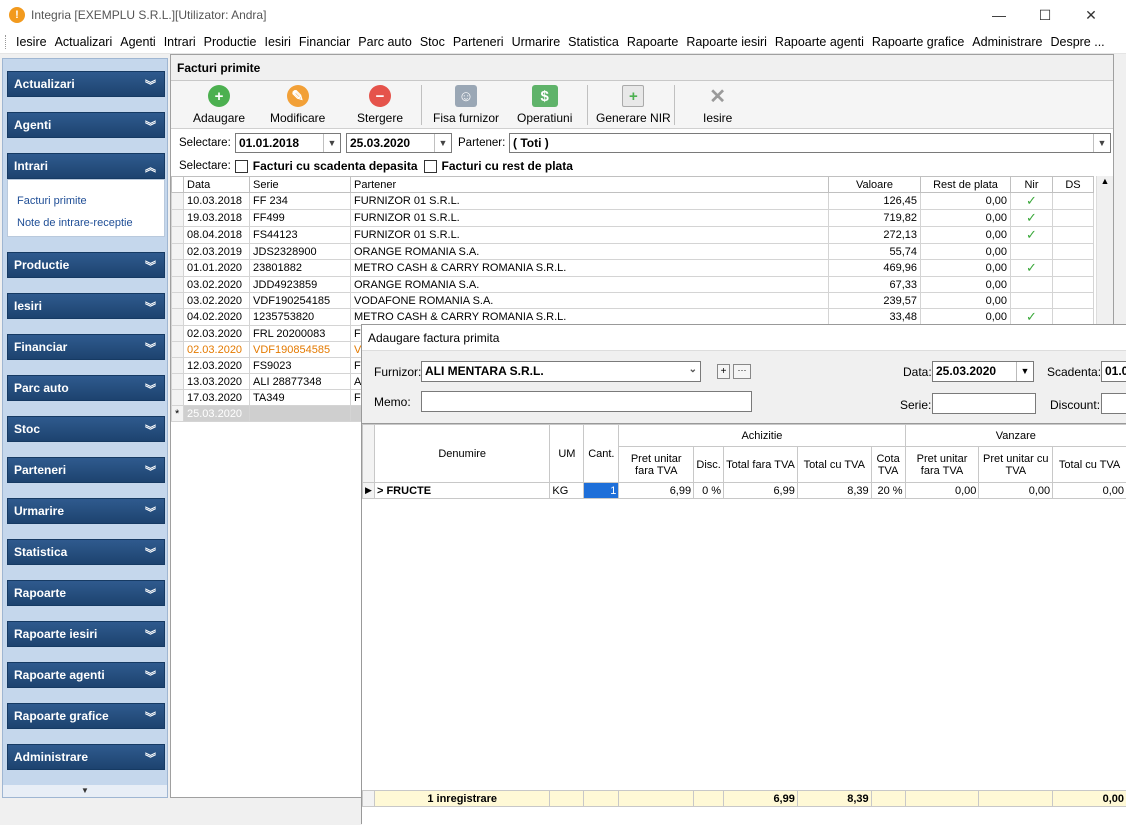  What do you see at coordinates (300, 301) in the screenshot?
I see `cell-series: VDF190254185` at bounding box center [300, 301].